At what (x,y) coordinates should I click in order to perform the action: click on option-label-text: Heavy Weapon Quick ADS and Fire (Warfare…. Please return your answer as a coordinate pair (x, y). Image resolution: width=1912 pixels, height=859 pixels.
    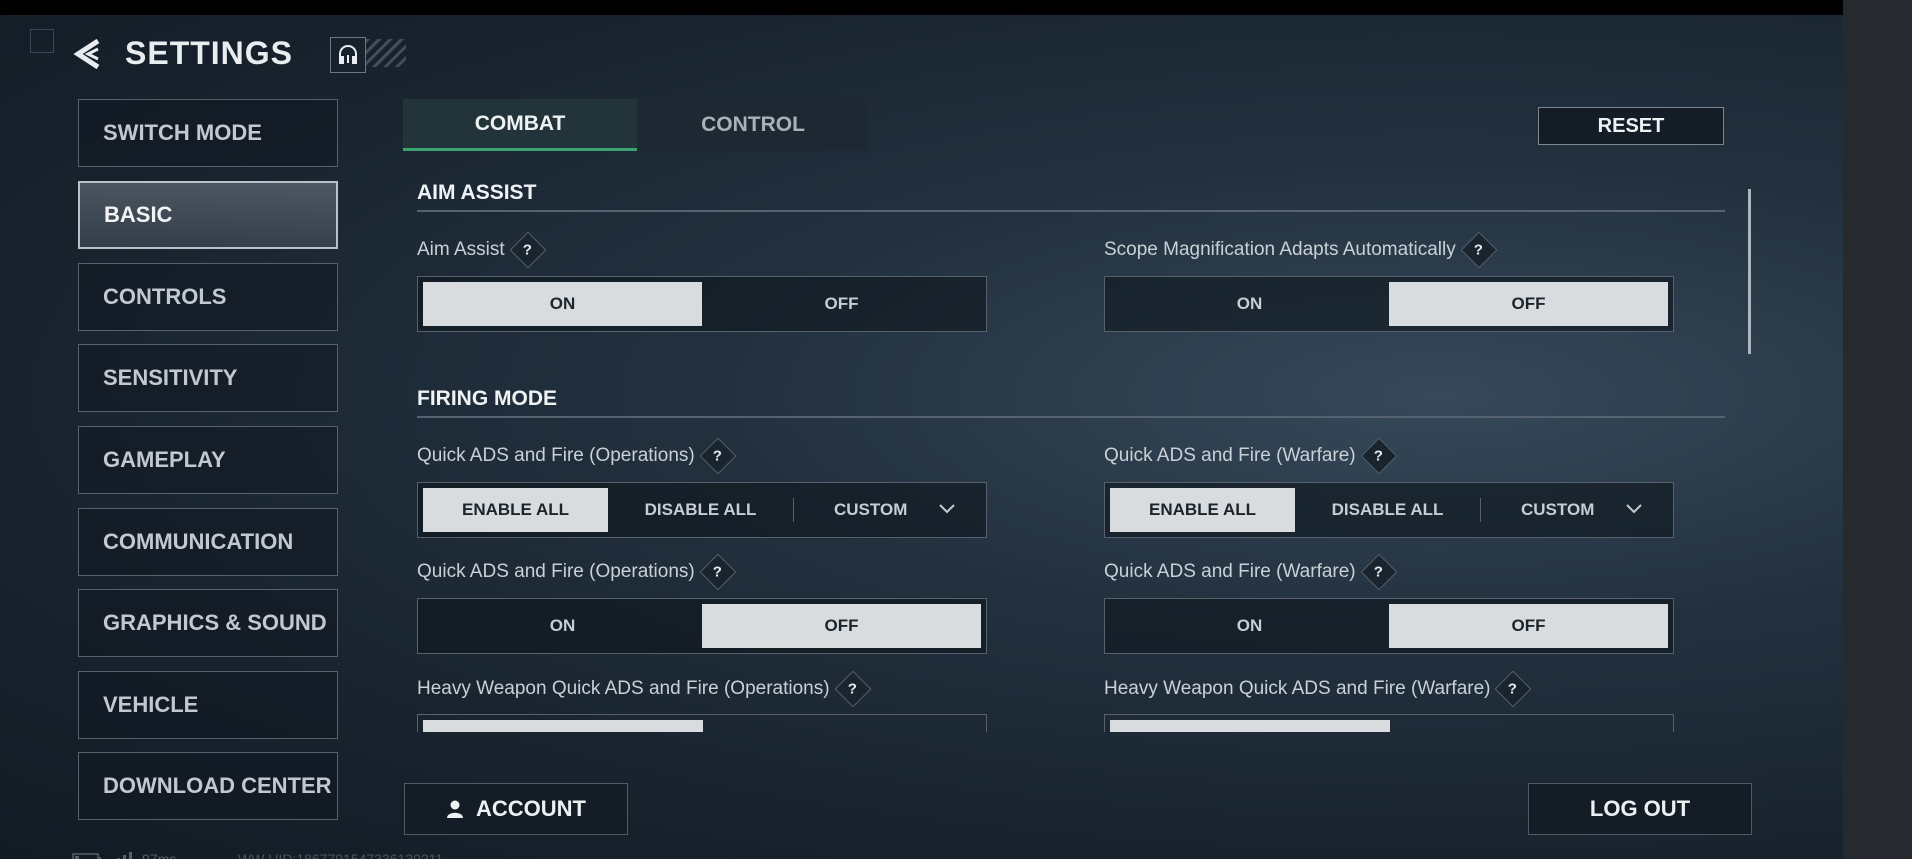
    Looking at the image, I should click on (1297, 688).